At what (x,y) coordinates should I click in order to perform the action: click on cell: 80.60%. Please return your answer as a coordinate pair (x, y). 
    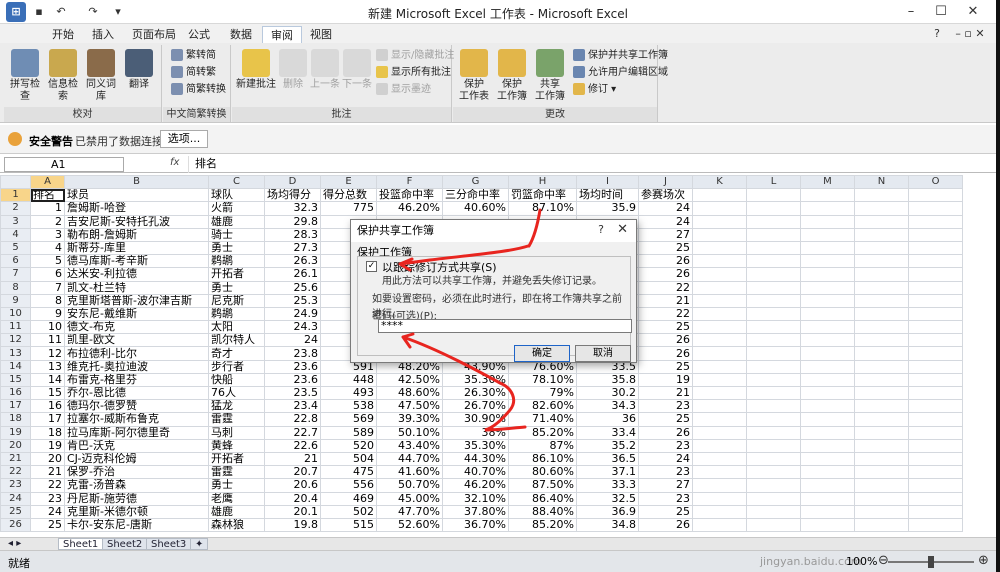
    Looking at the image, I should click on (542, 472).